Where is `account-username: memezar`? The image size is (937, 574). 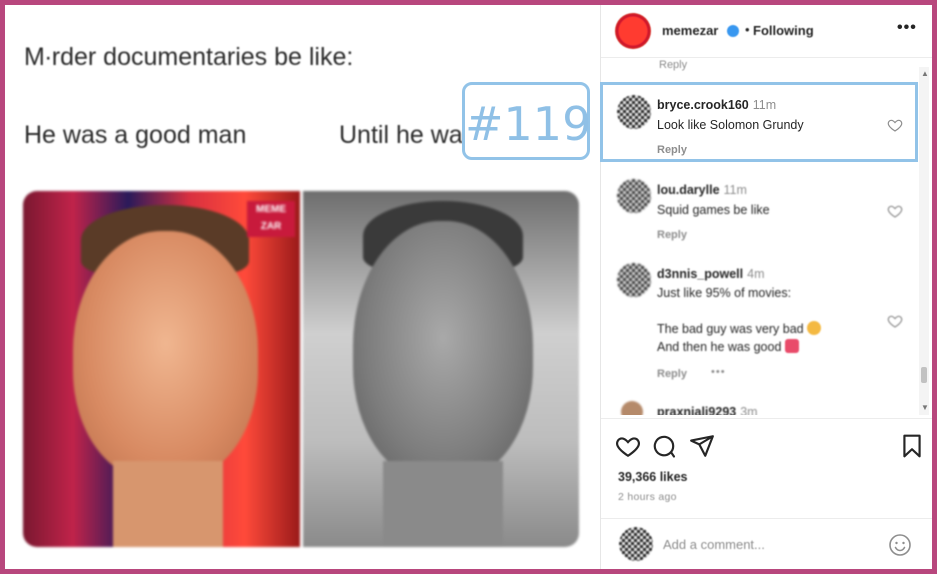
account-username: memezar is located at coordinates (690, 30).